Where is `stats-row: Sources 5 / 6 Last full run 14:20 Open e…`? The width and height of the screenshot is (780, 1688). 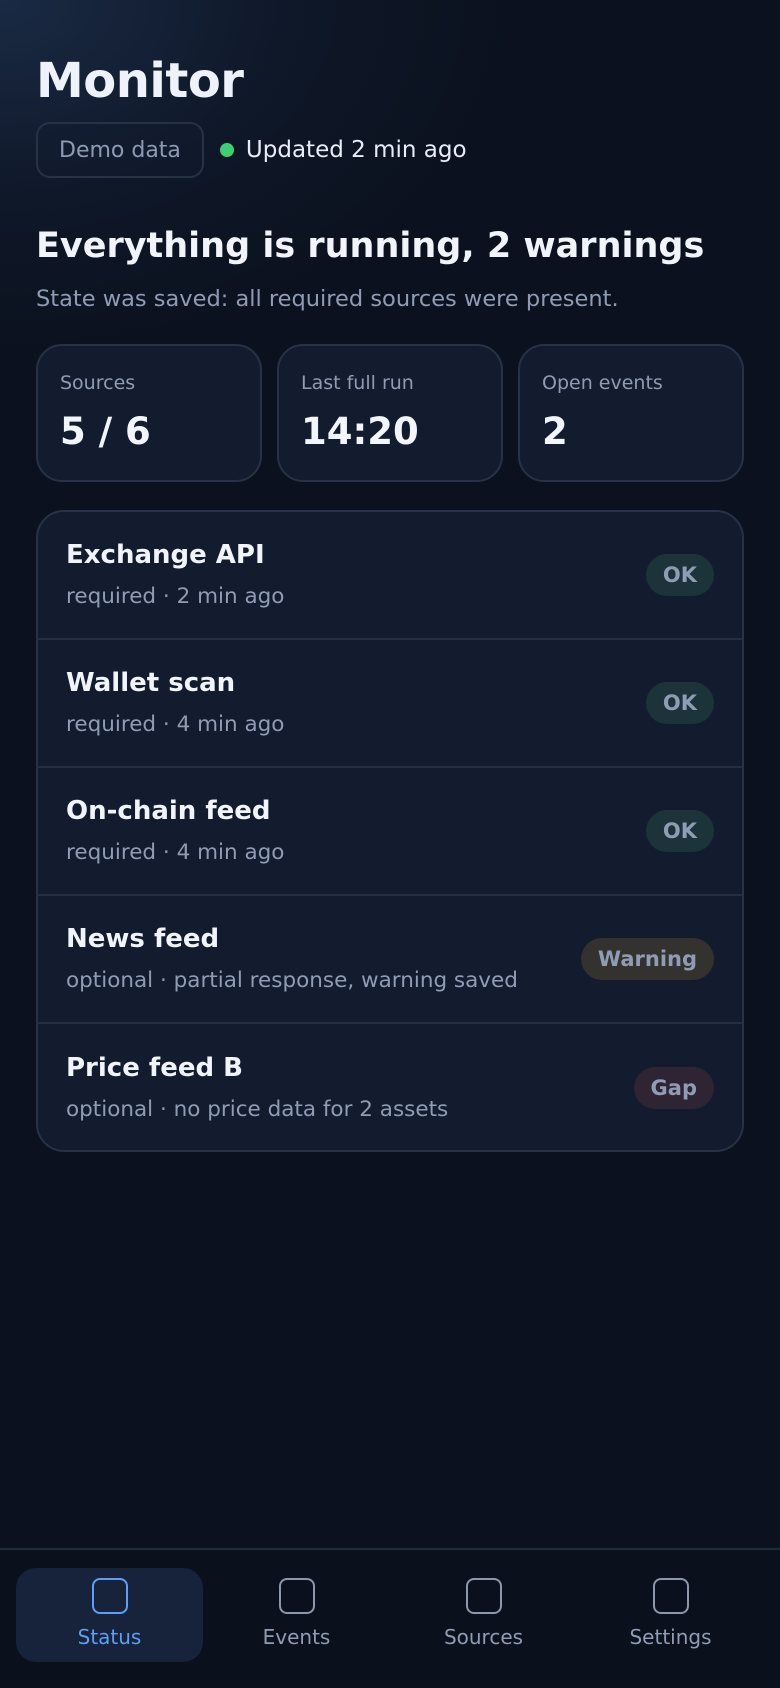 stats-row: Sources 5 / 6 Last full run 14:20 Open e… is located at coordinates (390, 413).